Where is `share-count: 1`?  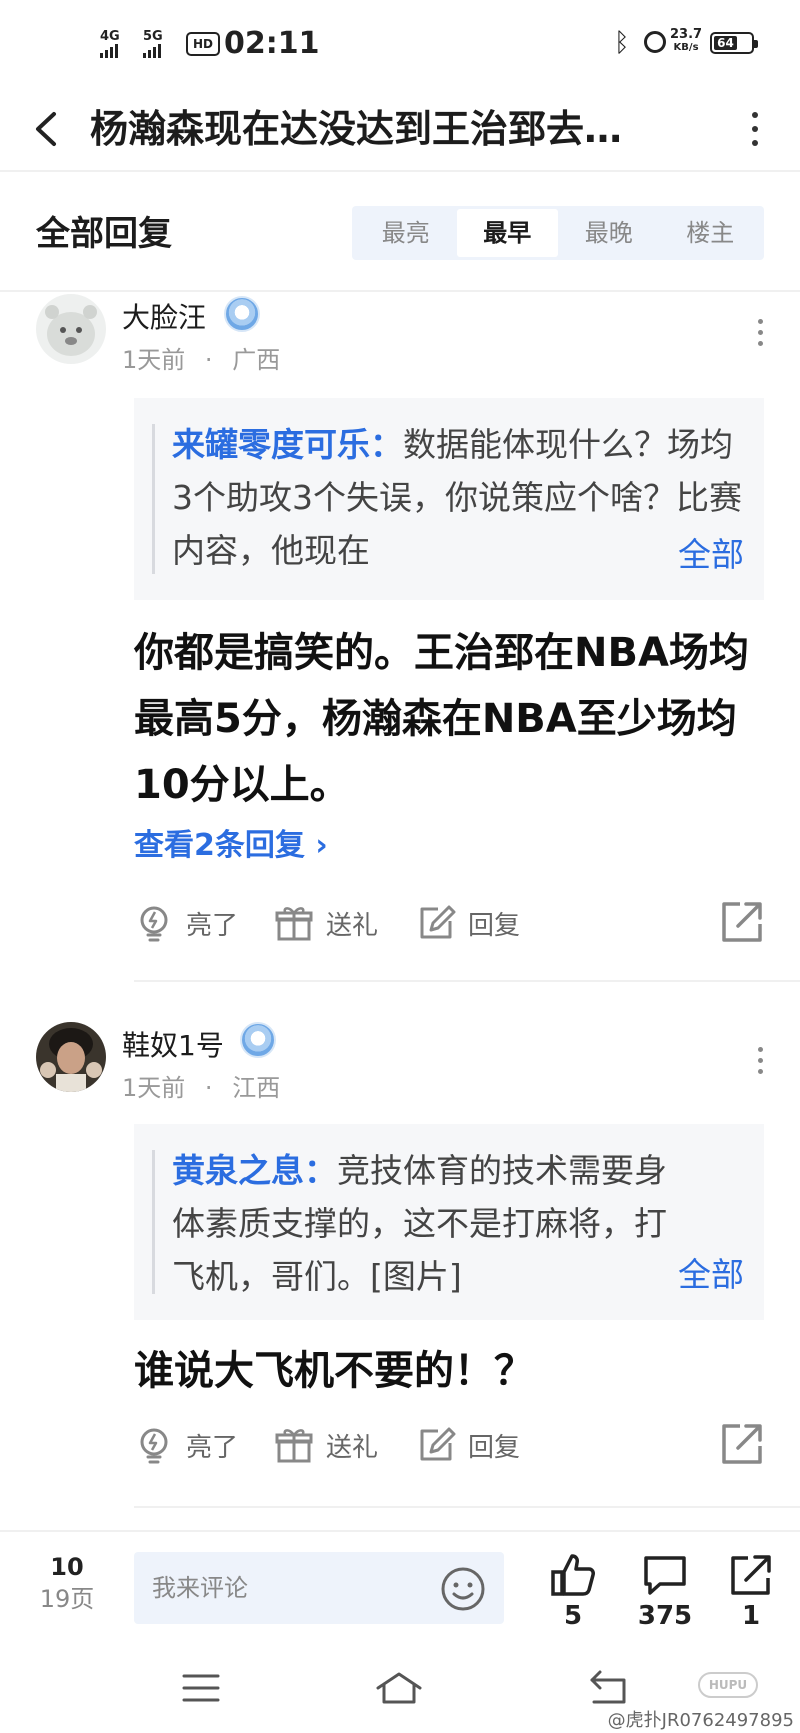
share-count: 1 is located at coordinates (751, 1616).